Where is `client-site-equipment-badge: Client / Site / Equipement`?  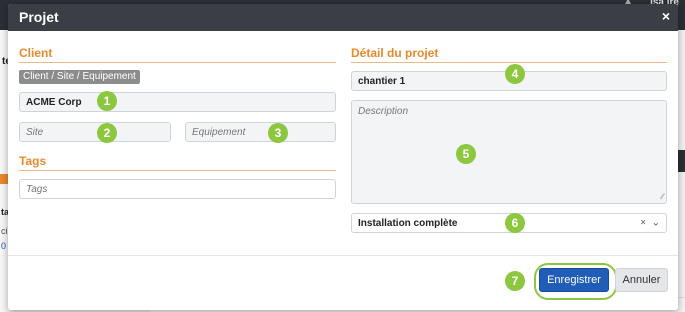
client-site-equipment-badge: Client / Site / Equipement is located at coordinates (79, 77).